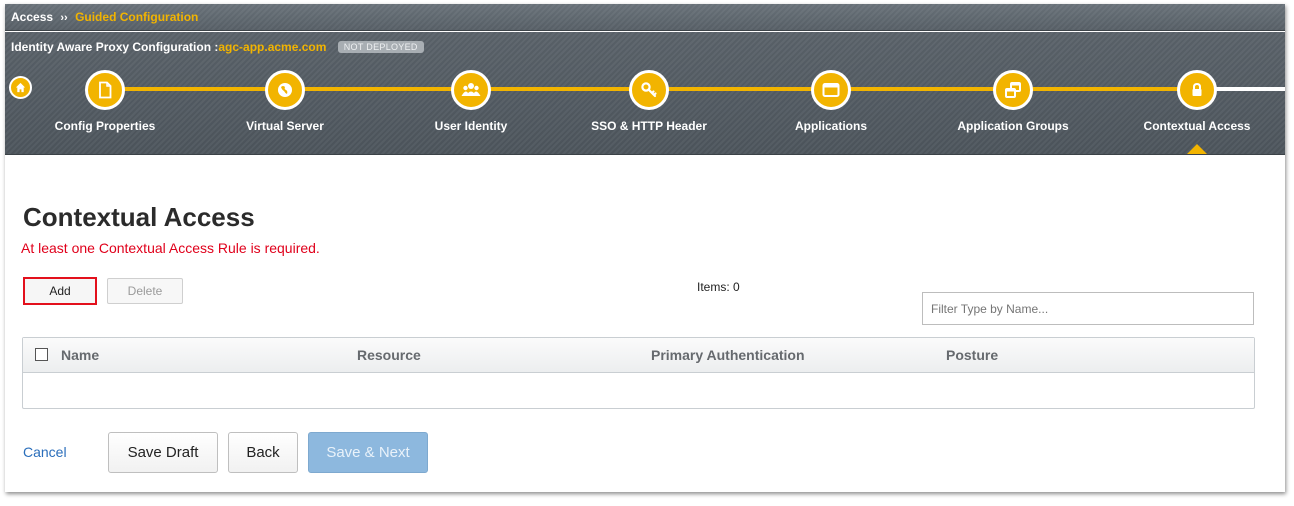 This screenshot has height=506, width=1294. I want to click on step-label: Config Properties, so click(105, 126).